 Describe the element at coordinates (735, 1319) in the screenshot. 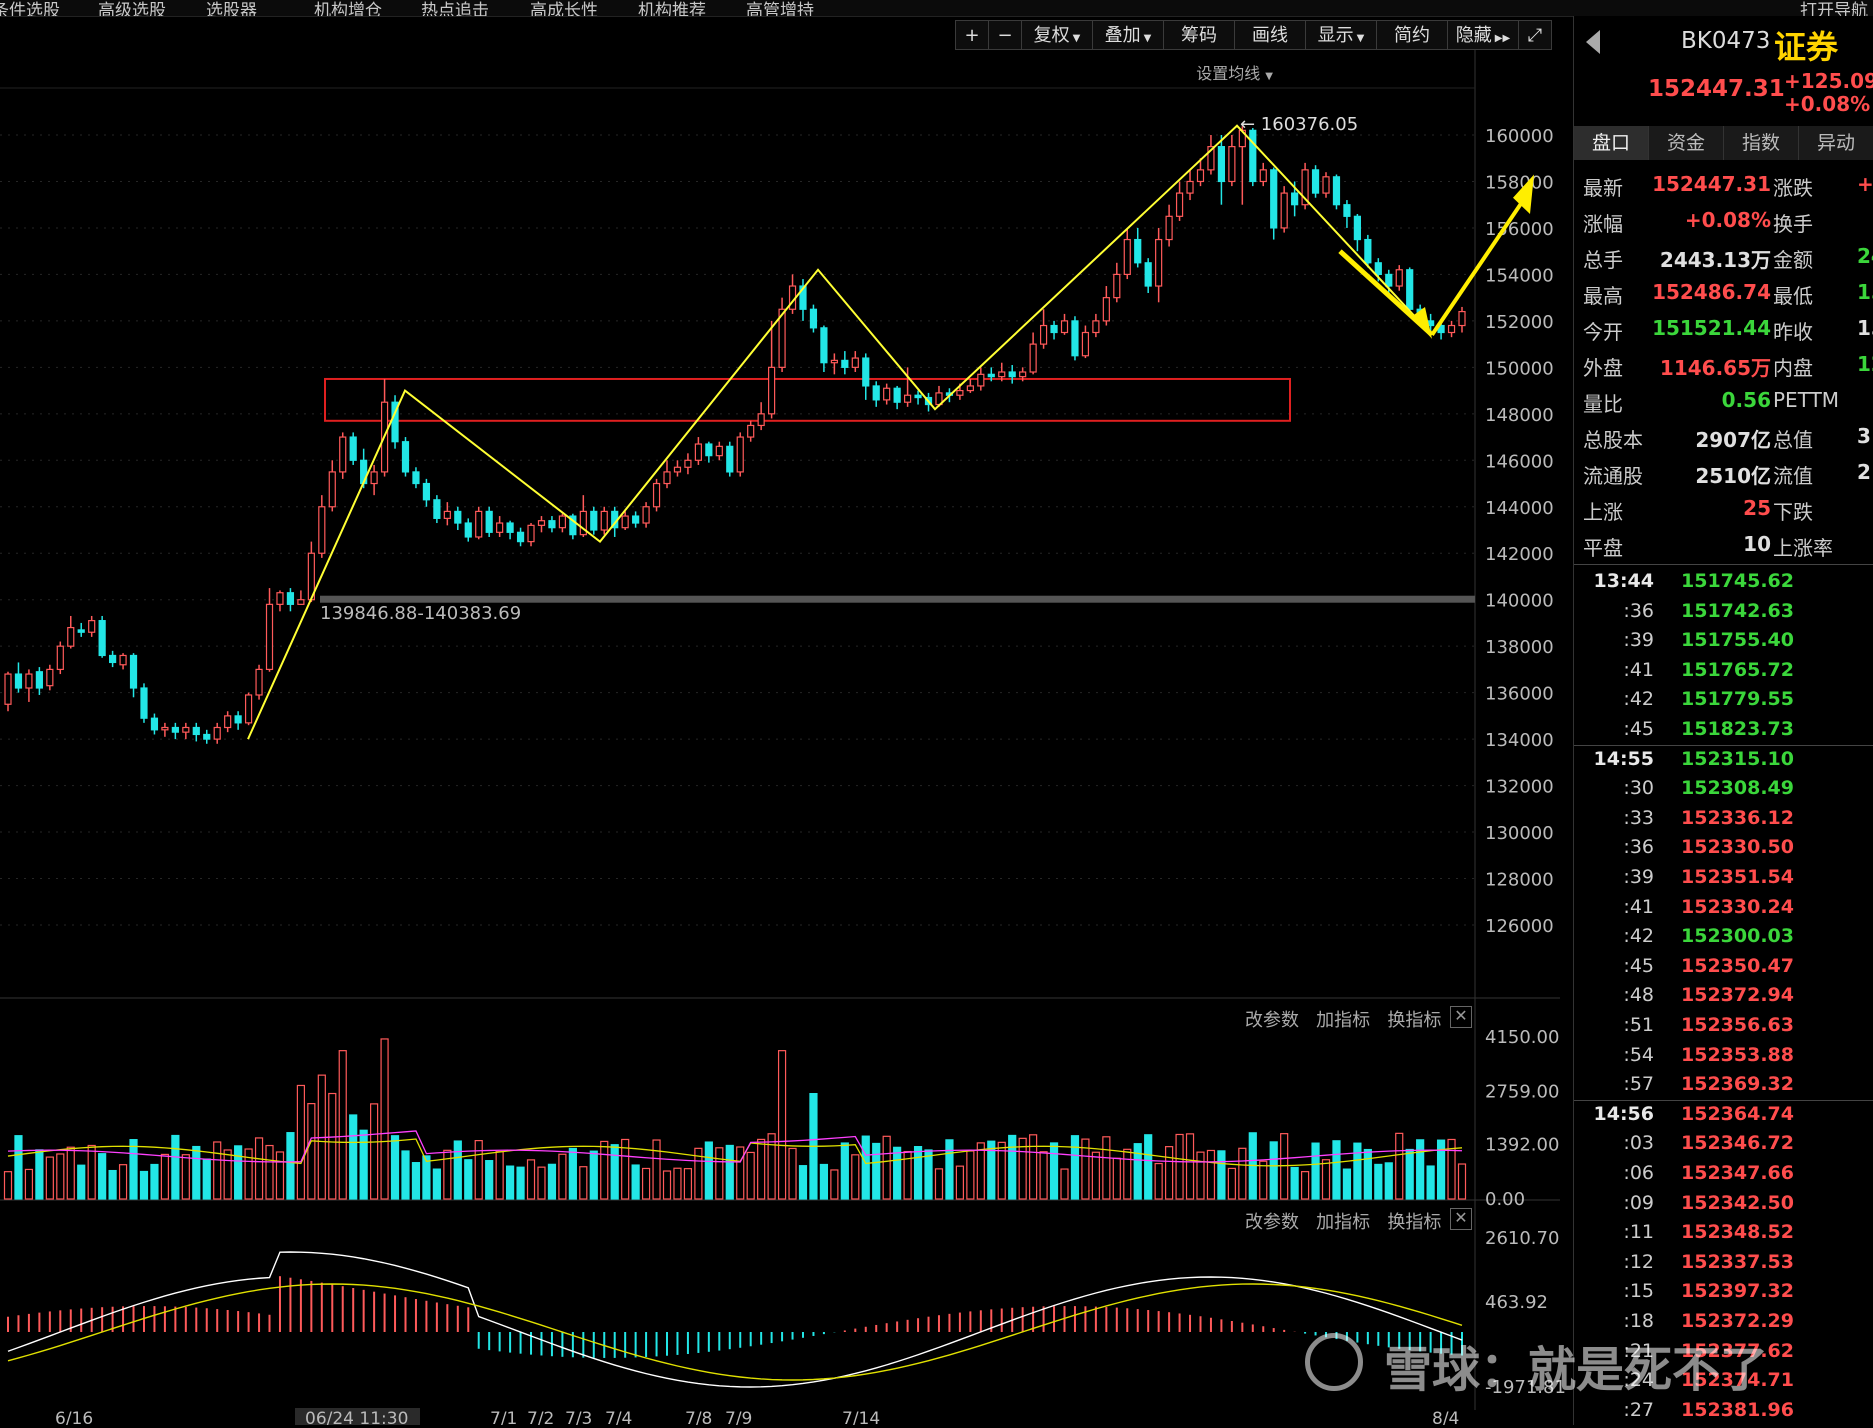

I see `macd-dif-line` at that location.